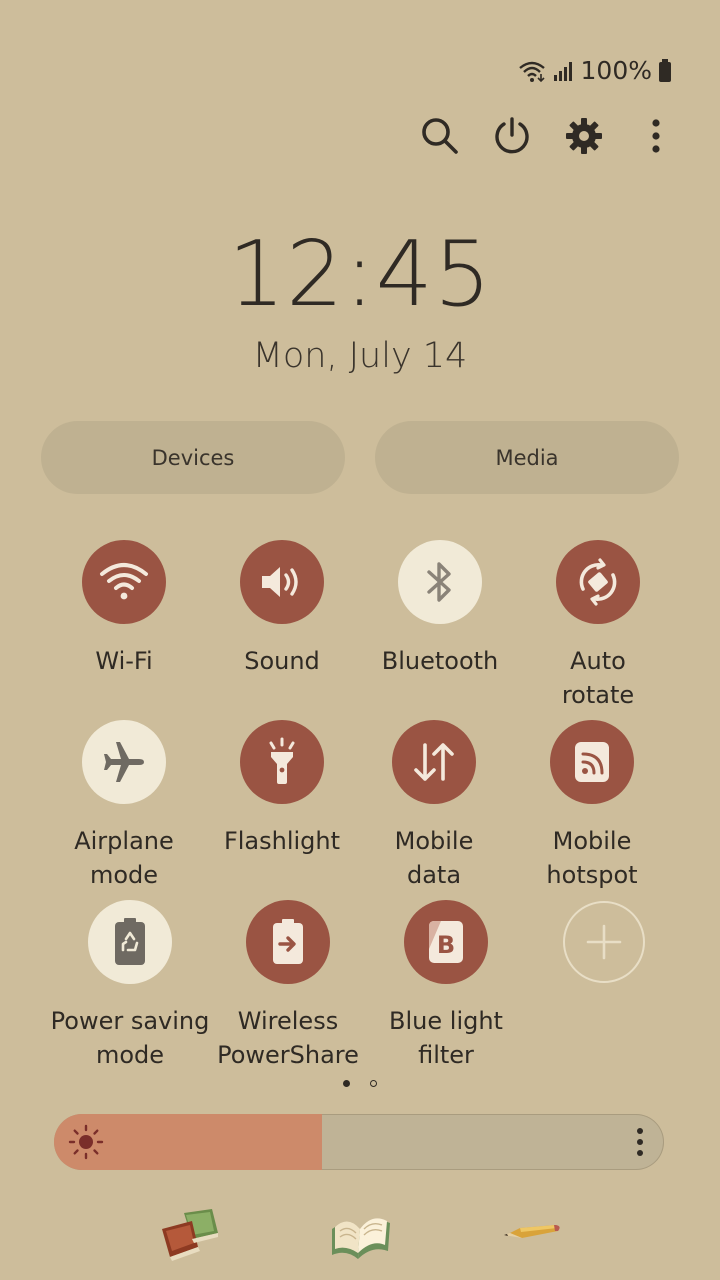 This screenshot has width=720, height=1280. I want to click on tile-bluetooth: Bluetooth, so click(440, 609).